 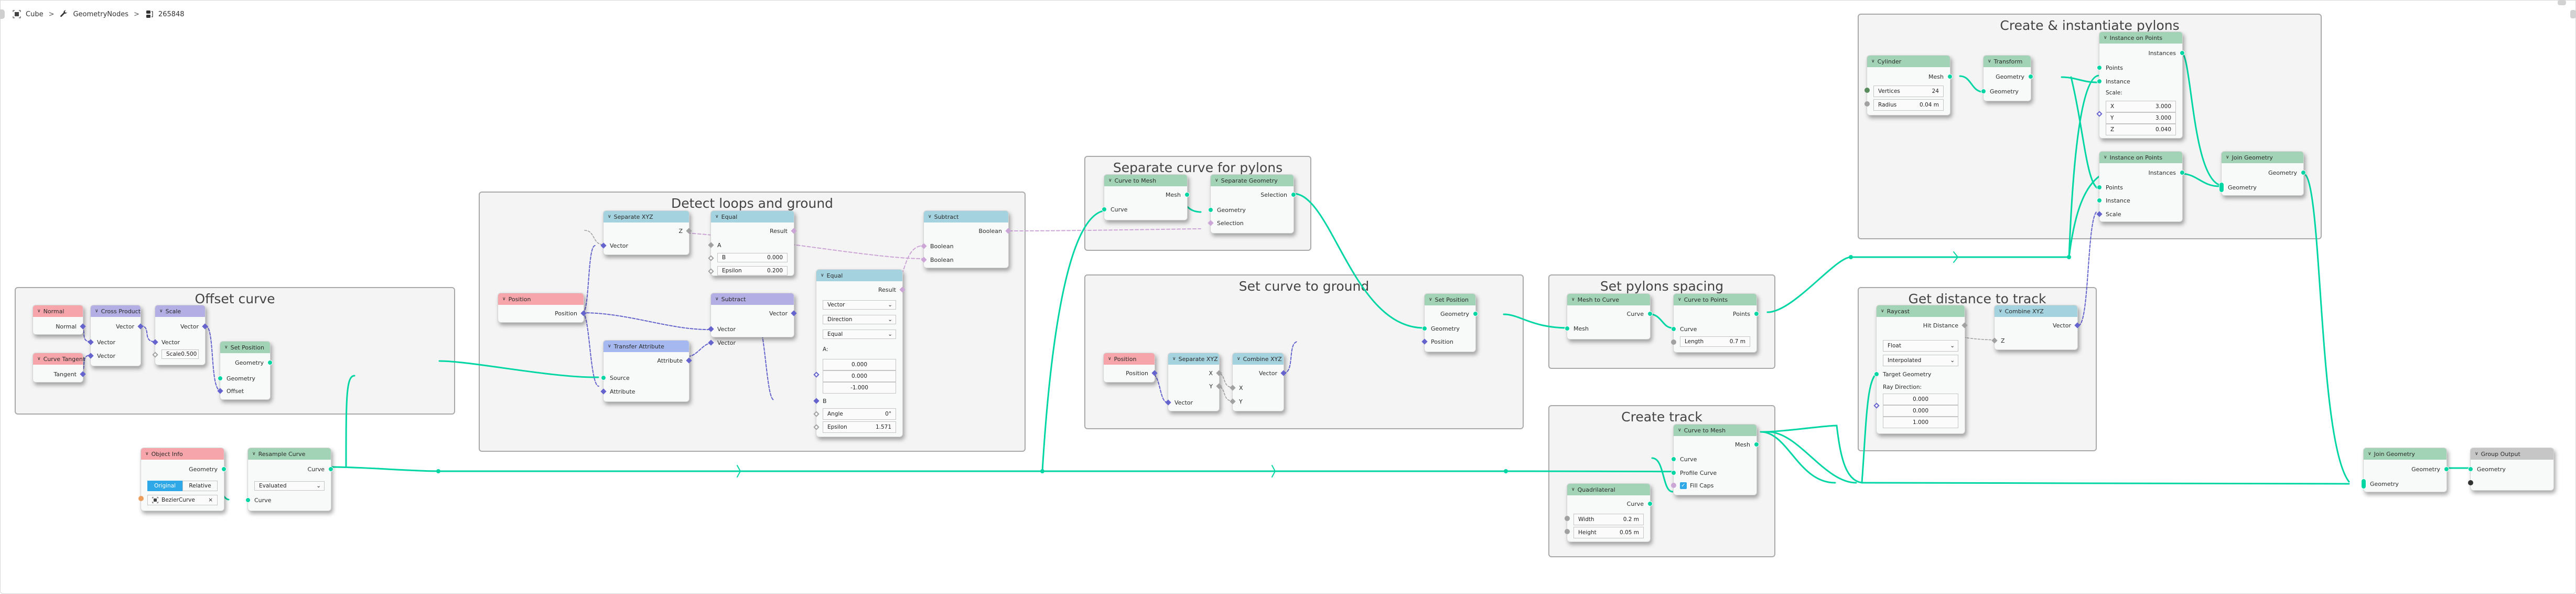 What do you see at coordinates (1608, 532) in the screenshot?
I see `height-field: Height 0.05 m` at bounding box center [1608, 532].